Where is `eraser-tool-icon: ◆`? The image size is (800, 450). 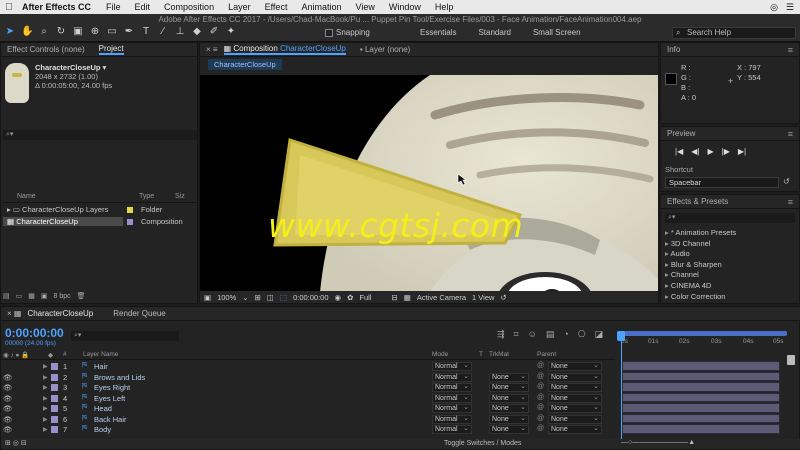
eraser-tool-icon: ◆ is located at coordinates (197, 32).